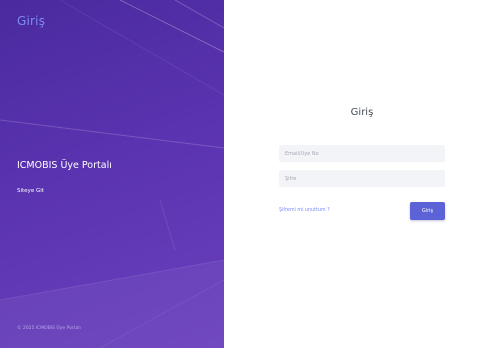 Image resolution: width=500 pixels, height=348 pixels. What do you see at coordinates (362, 178) in the screenshot?
I see `password-input` at bounding box center [362, 178].